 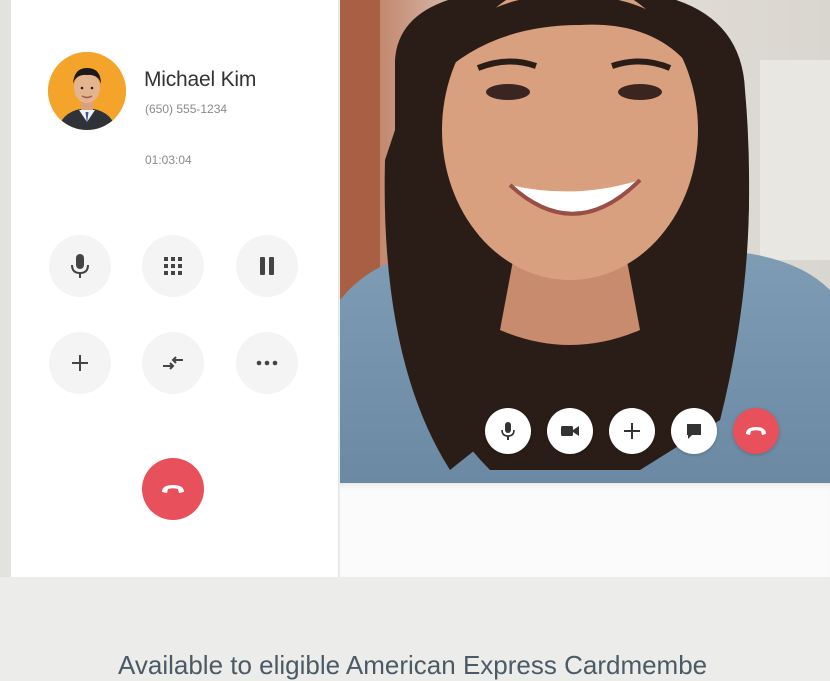 I want to click on transfer-icon, so click(x=173, y=363).